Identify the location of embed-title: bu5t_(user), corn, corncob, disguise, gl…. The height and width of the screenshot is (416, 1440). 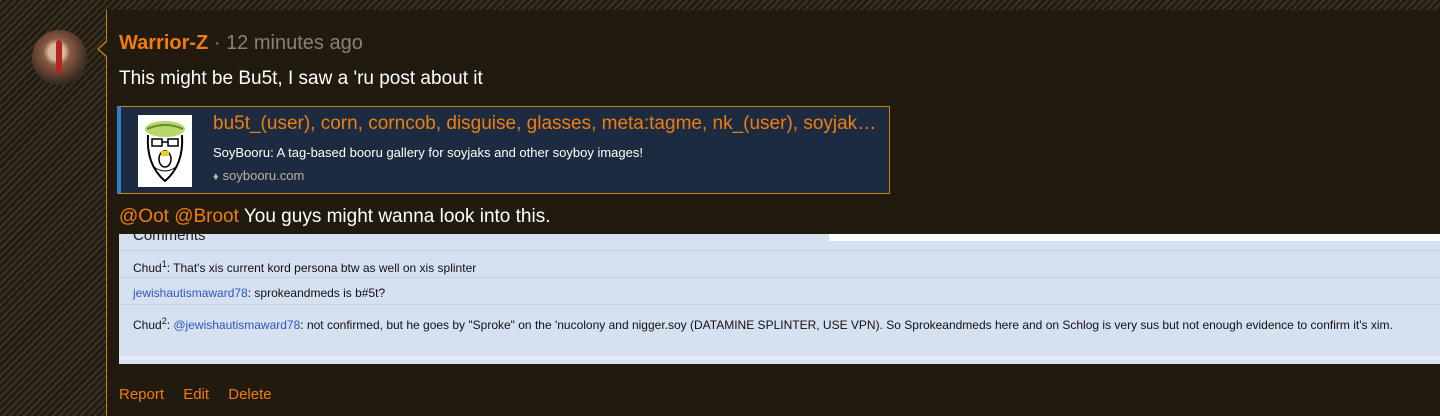
(547, 124).